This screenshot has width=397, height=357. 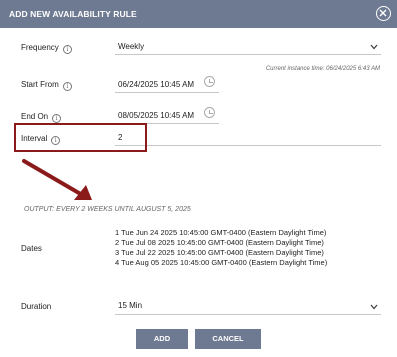 What do you see at coordinates (40, 84) in the screenshot?
I see `start-from-label-text: Start From` at bounding box center [40, 84].